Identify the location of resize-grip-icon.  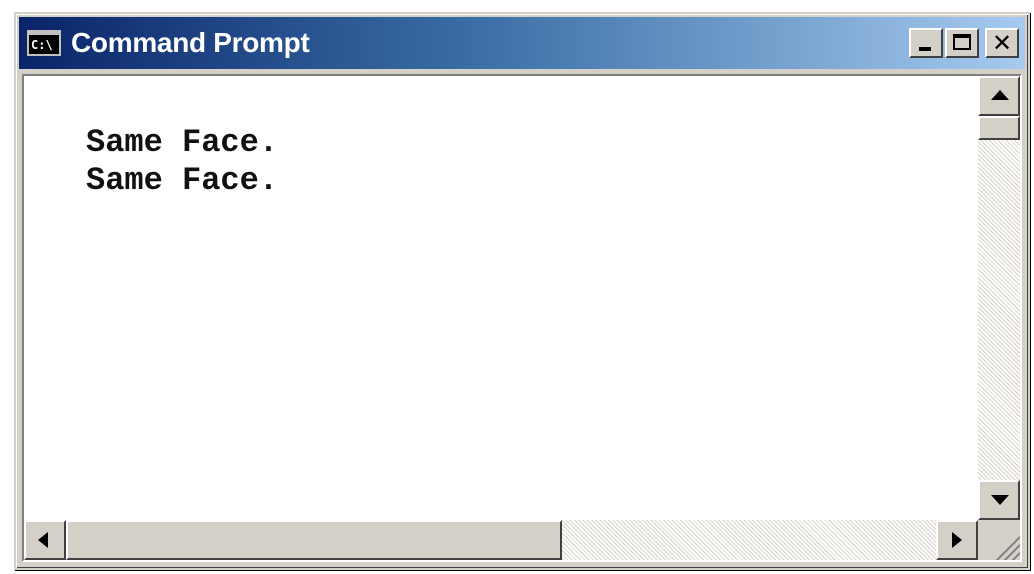
(999, 540).